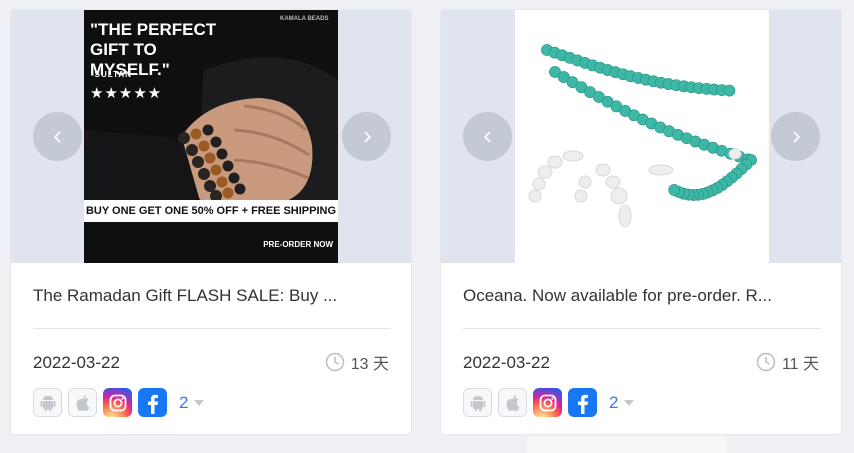  Describe the element at coordinates (298, 244) in the screenshot. I see `ad-cta: PRE-ORDER NOW` at that location.